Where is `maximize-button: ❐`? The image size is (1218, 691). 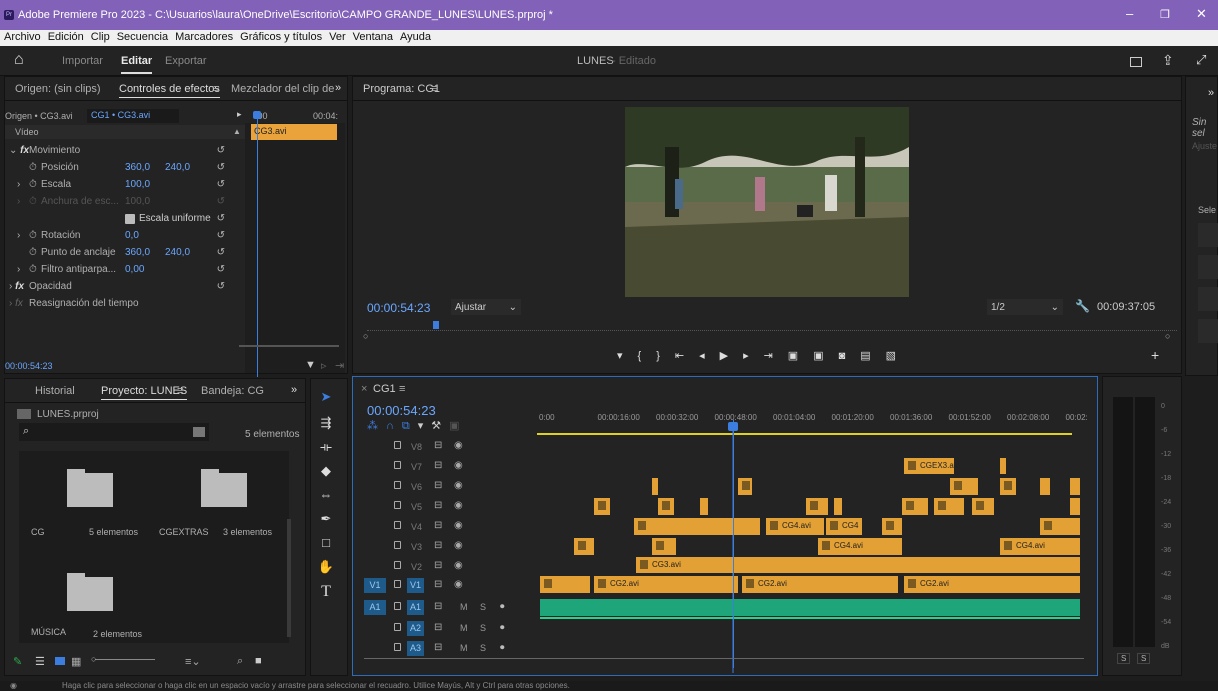 maximize-button: ❐ is located at coordinates (1165, 14).